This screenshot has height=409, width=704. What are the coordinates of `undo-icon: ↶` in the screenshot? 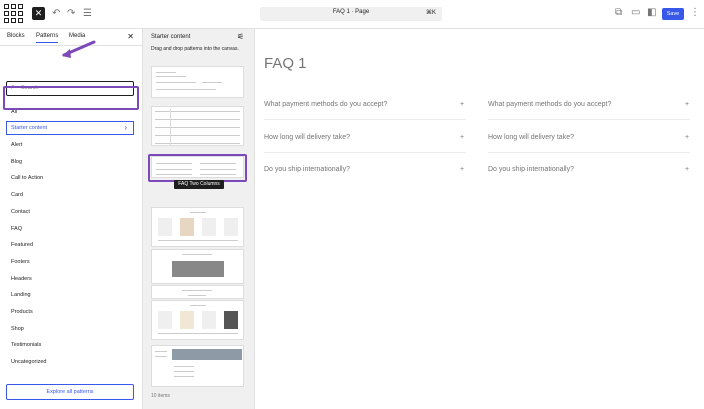 It's located at (56, 14).